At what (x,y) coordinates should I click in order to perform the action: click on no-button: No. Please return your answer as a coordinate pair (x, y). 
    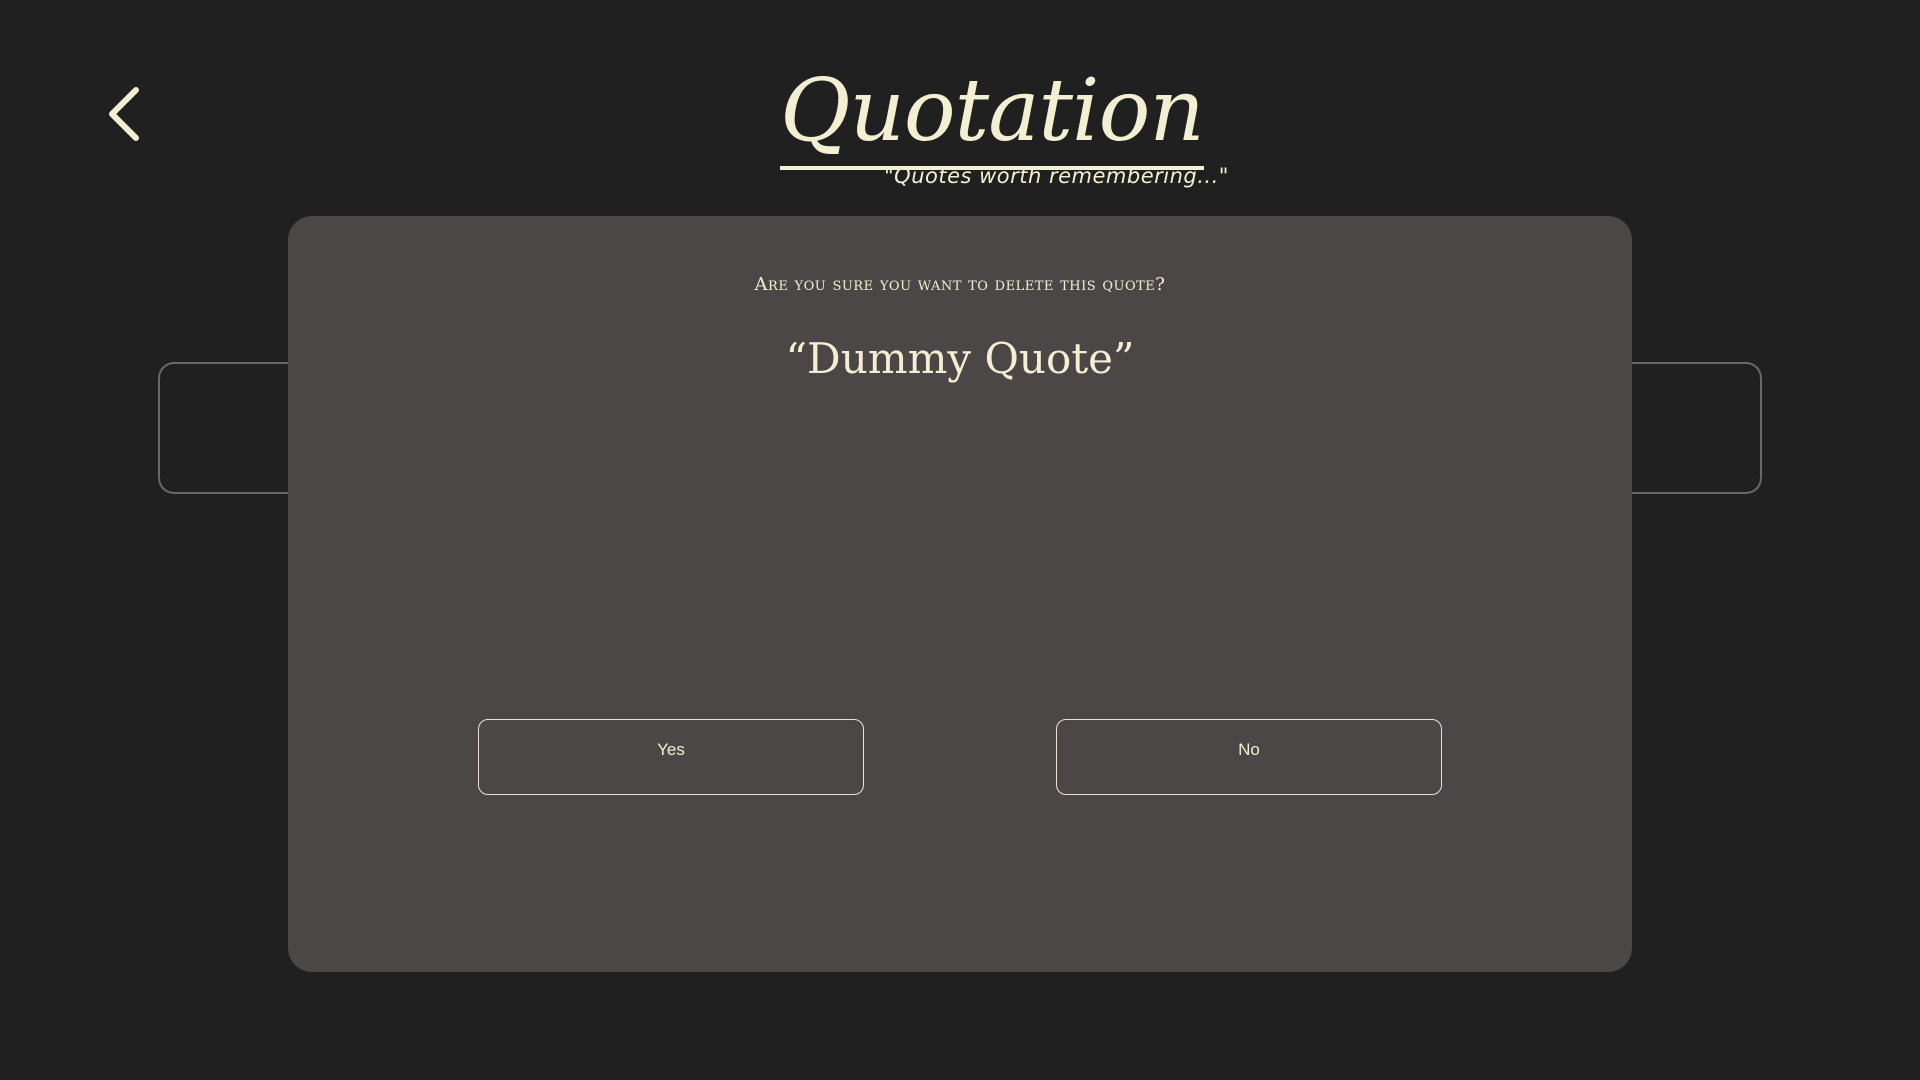
    Looking at the image, I should click on (1249, 757).